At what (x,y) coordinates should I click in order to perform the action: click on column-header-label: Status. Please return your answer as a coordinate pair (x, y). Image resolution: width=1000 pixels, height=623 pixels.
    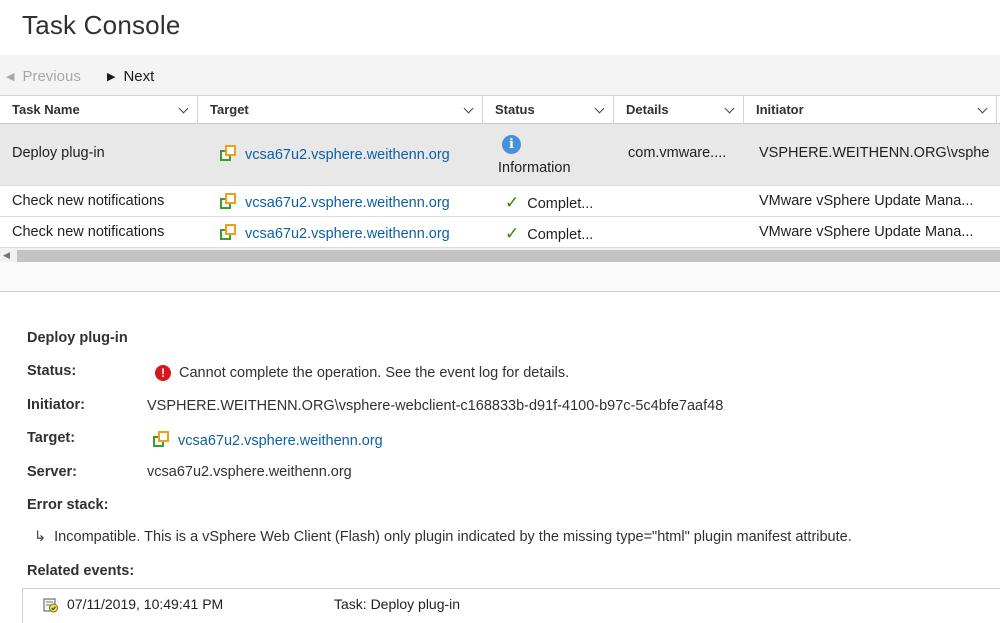
    Looking at the image, I should click on (515, 109).